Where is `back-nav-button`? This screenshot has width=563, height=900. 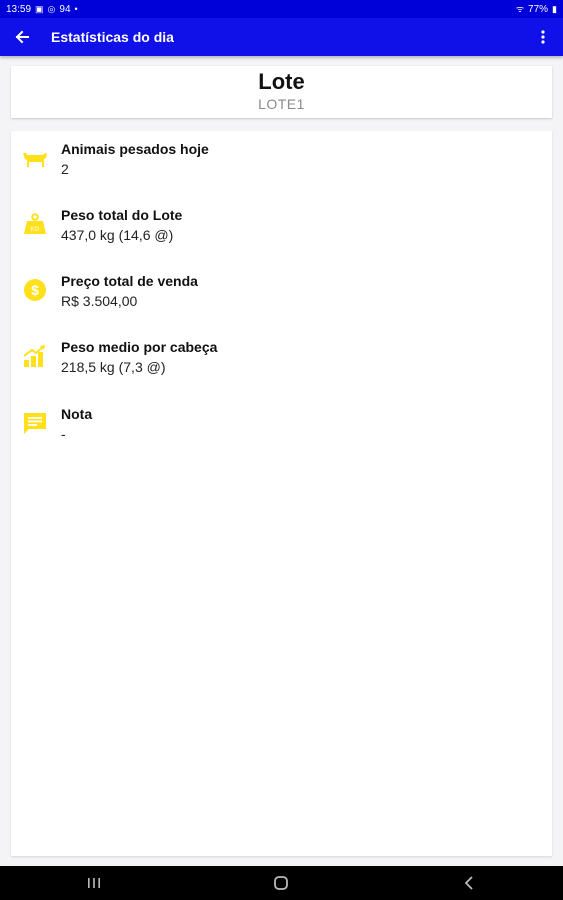 back-nav-button is located at coordinates (469, 883).